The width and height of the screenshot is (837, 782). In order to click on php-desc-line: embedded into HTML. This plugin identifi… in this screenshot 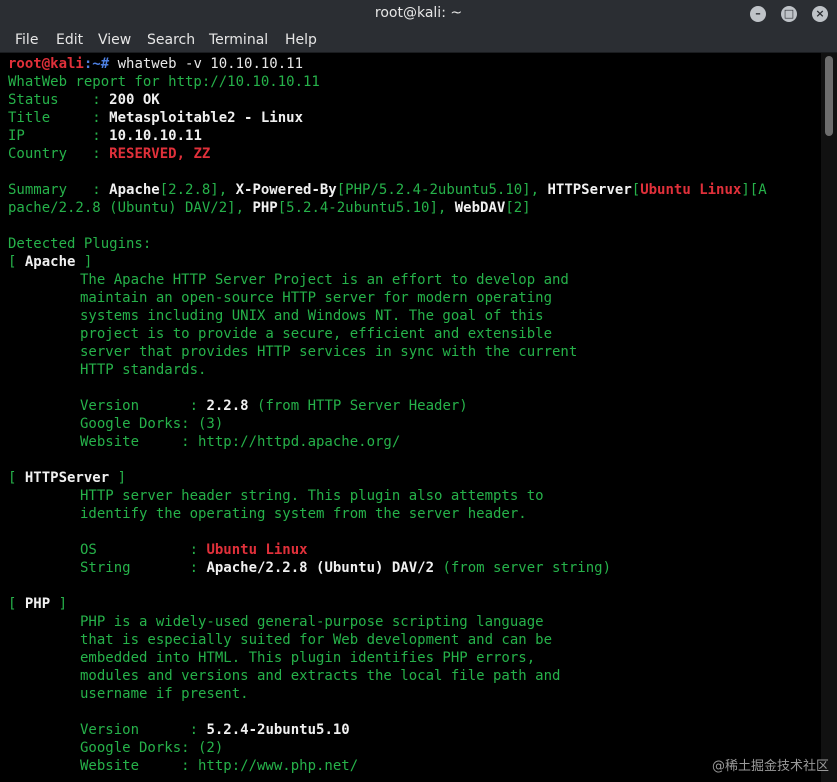, I will do `click(308, 658)`.